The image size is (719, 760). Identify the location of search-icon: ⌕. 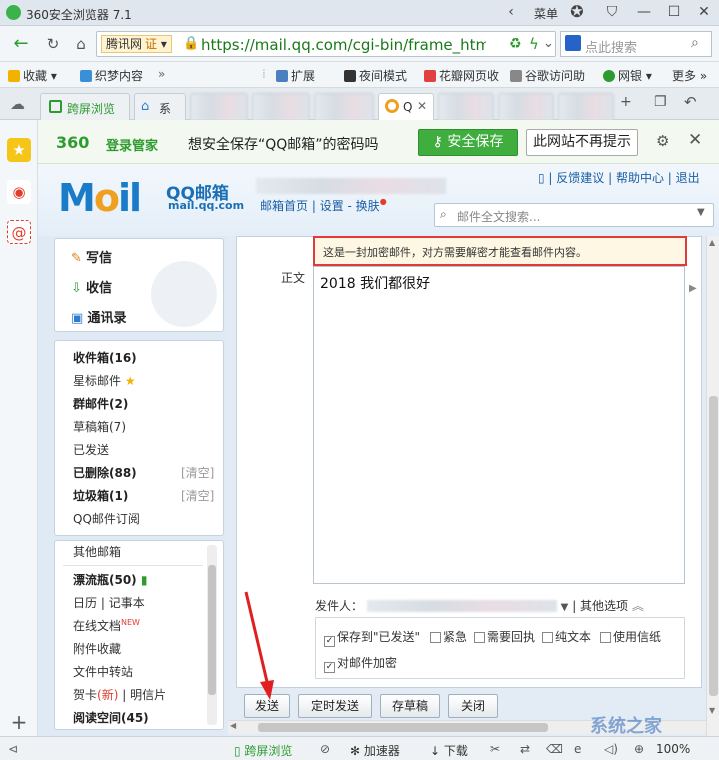
(695, 43).